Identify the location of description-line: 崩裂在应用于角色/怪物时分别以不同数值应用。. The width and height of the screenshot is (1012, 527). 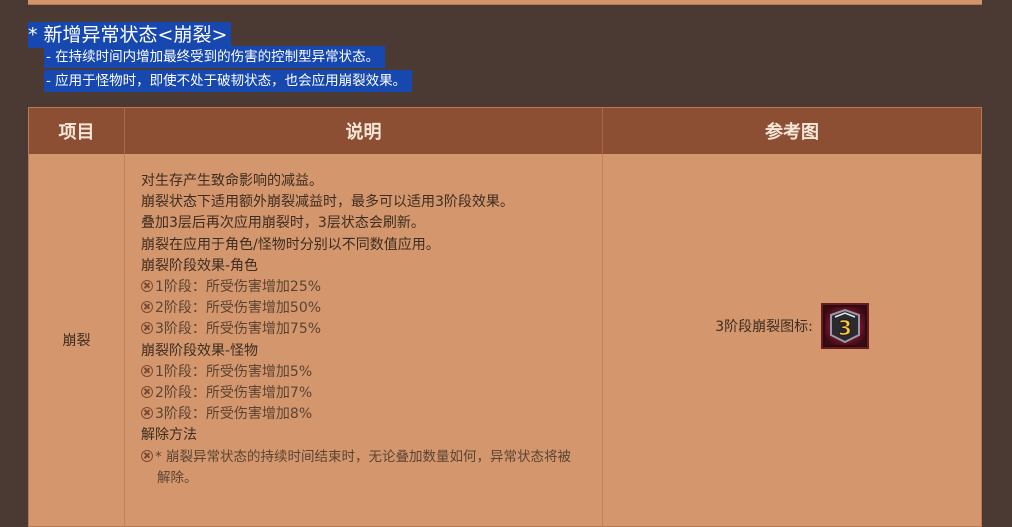
(290, 244).